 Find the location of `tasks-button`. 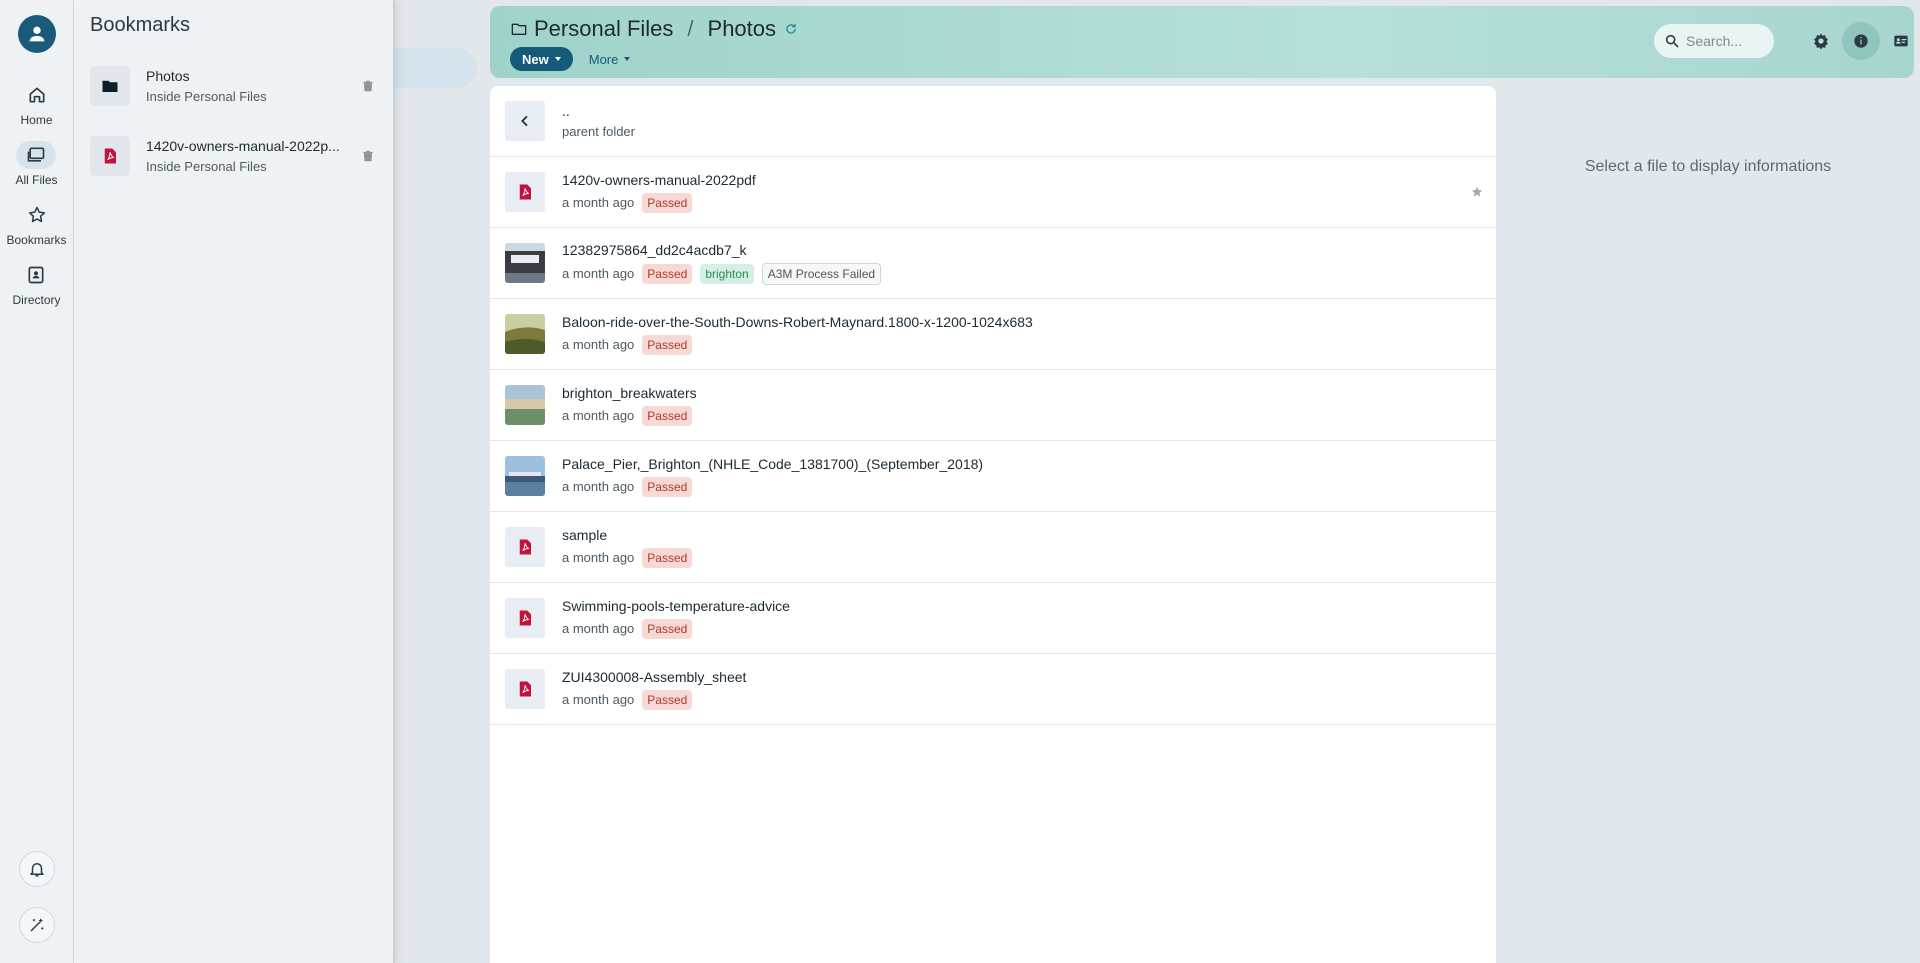

tasks-button is located at coordinates (37, 925).